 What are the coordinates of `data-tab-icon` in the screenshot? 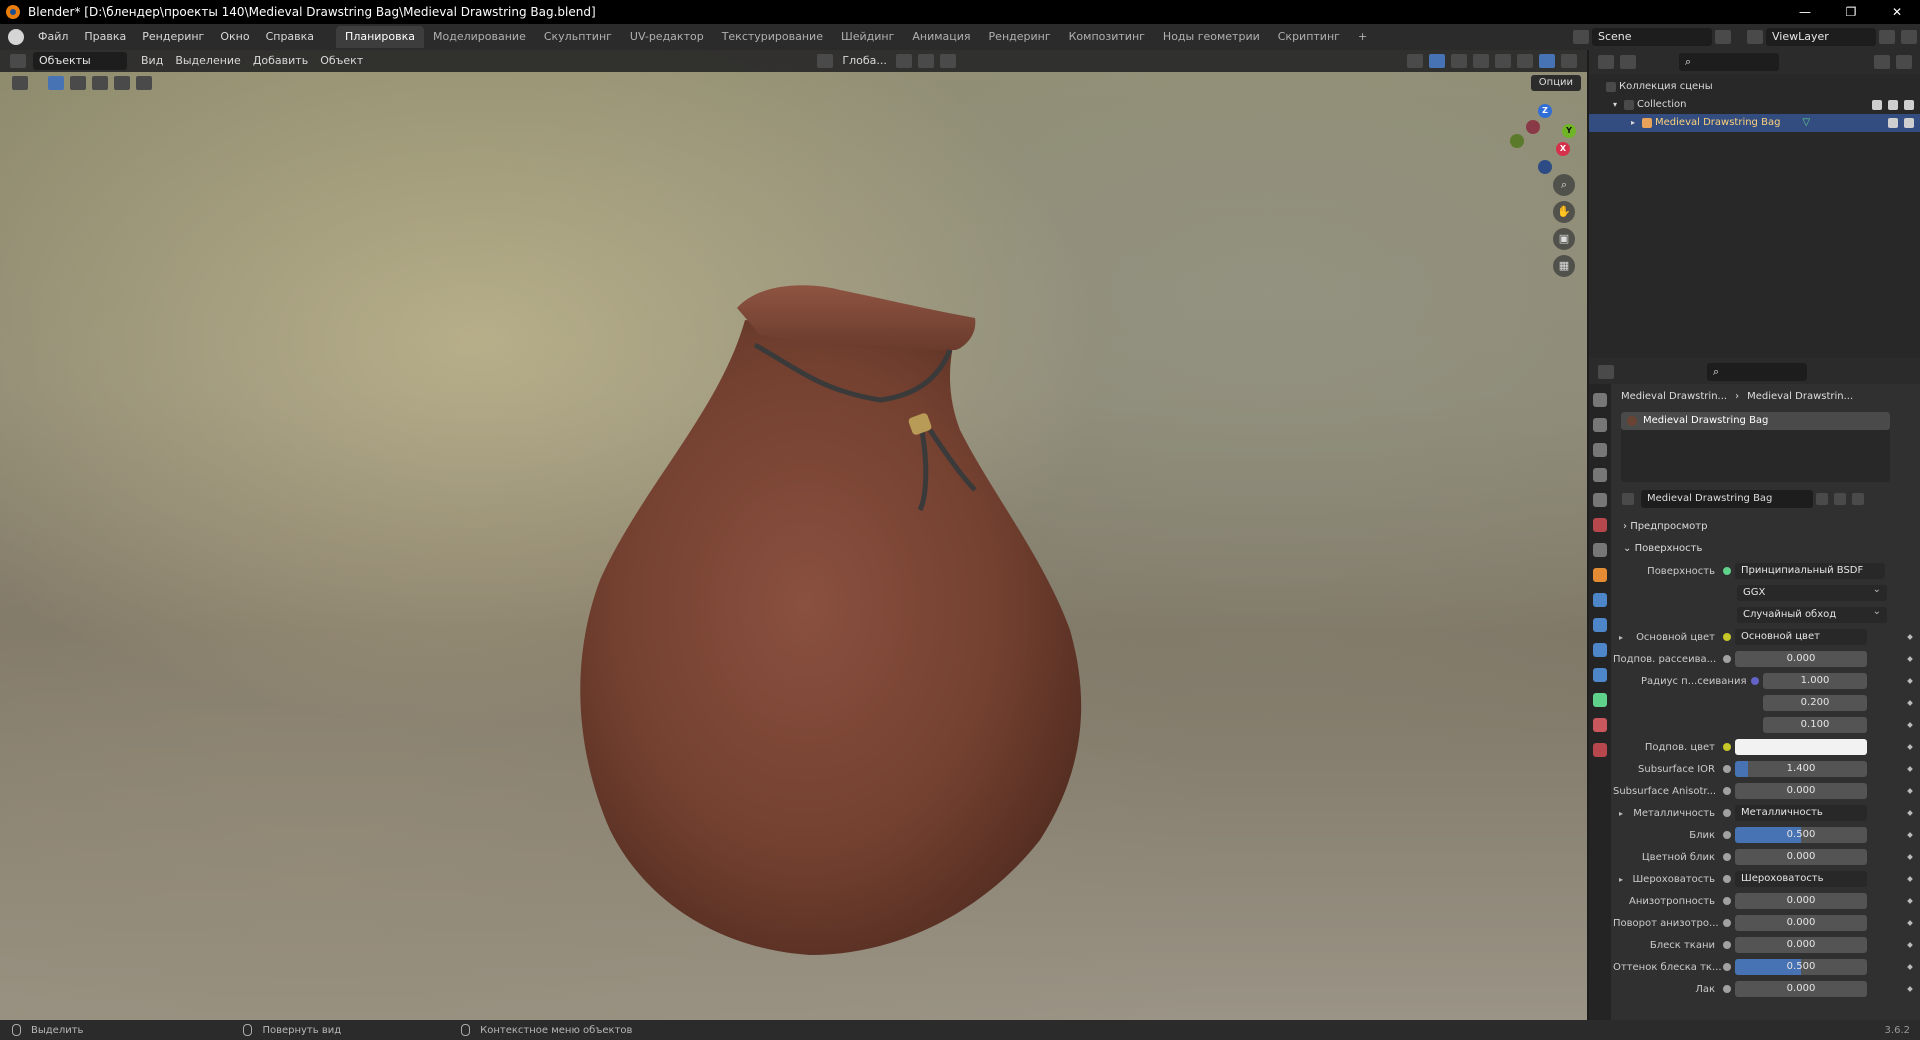 It's located at (1600, 700).